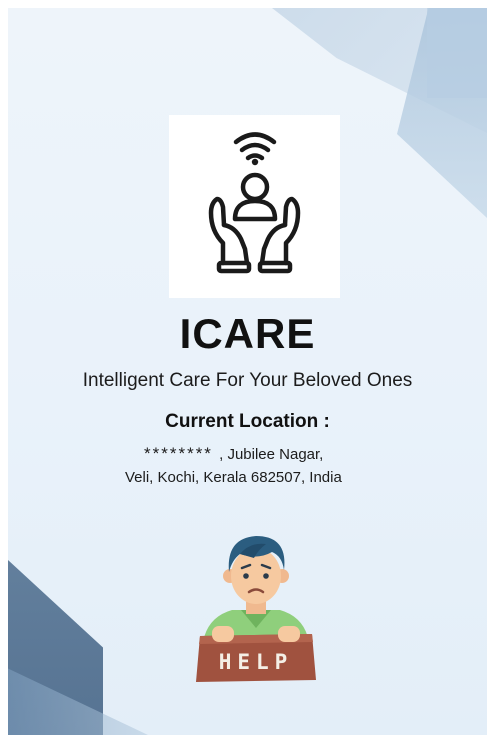 The width and height of the screenshot is (493, 739). Describe the element at coordinates (254, 203) in the screenshot. I see `wifi-person-hands-care-icon` at that location.